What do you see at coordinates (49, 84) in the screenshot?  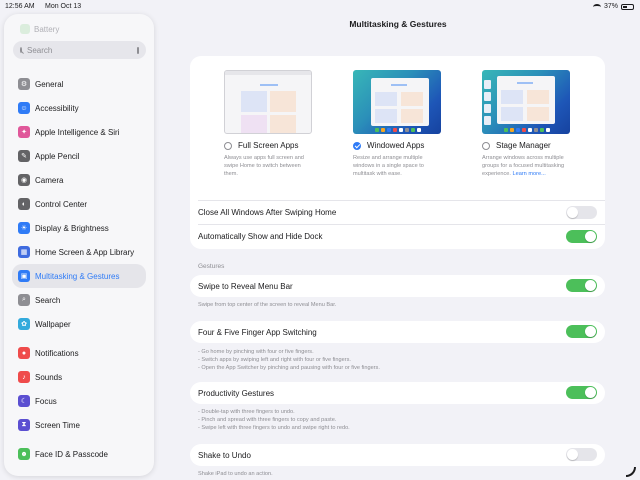 I see `sidebar-item-label: General` at bounding box center [49, 84].